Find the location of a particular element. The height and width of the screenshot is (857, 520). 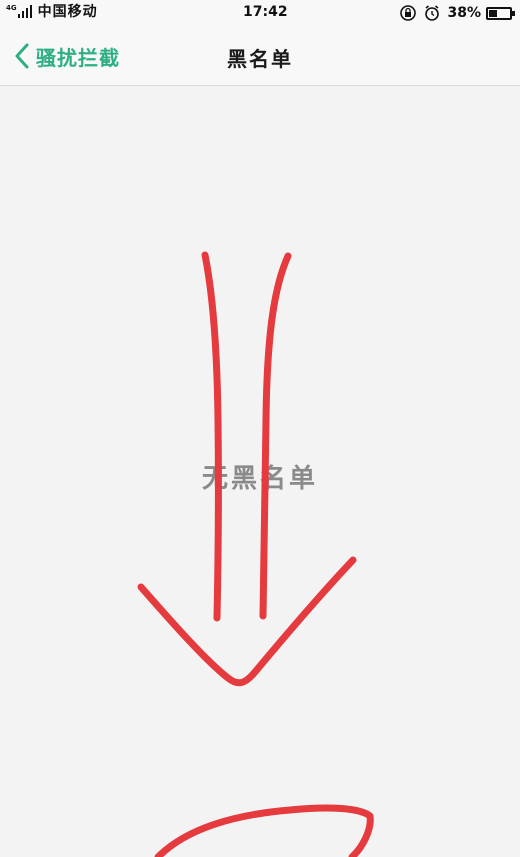

curved-stroke is located at coordinates (264, 830).